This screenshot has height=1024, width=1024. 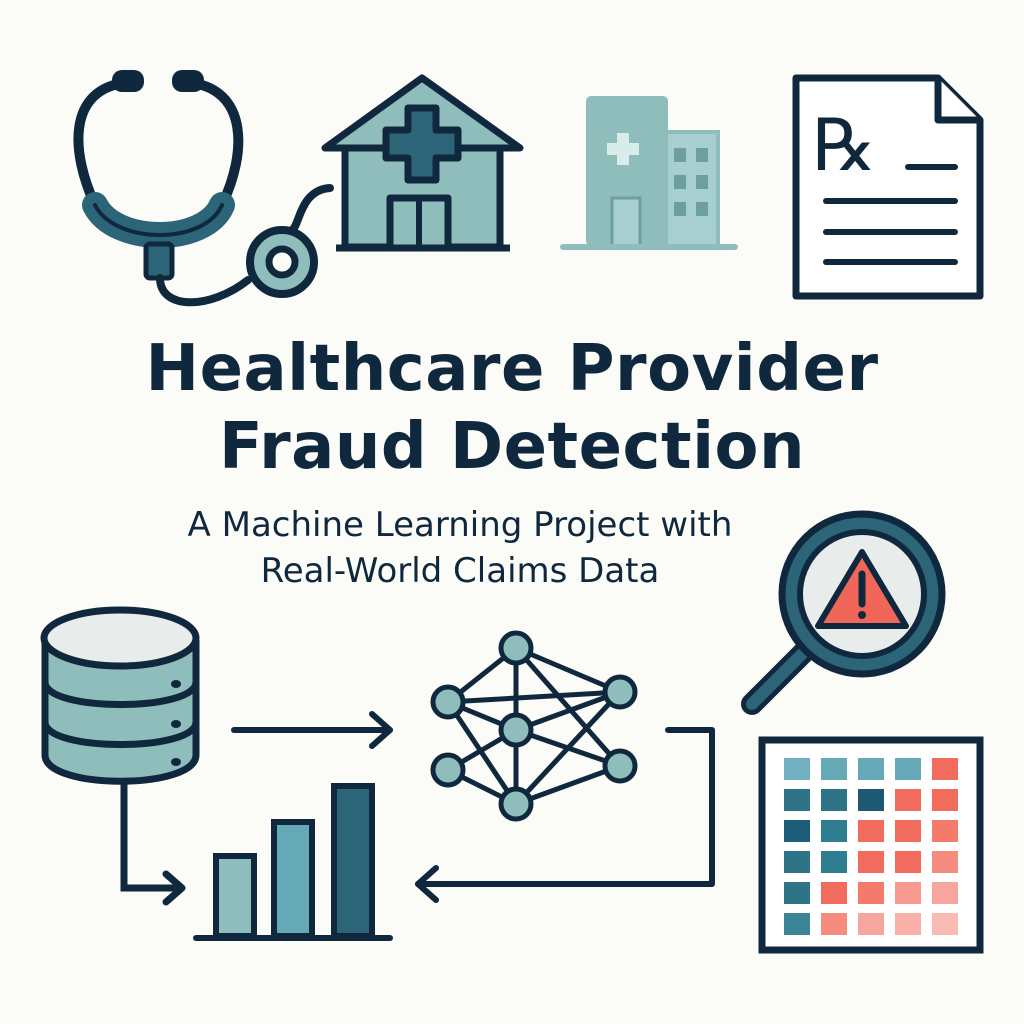 What do you see at coordinates (512, 447) in the screenshot?
I see `page-title-line-2: Fraud Detection` at bounding box center [512, 447].